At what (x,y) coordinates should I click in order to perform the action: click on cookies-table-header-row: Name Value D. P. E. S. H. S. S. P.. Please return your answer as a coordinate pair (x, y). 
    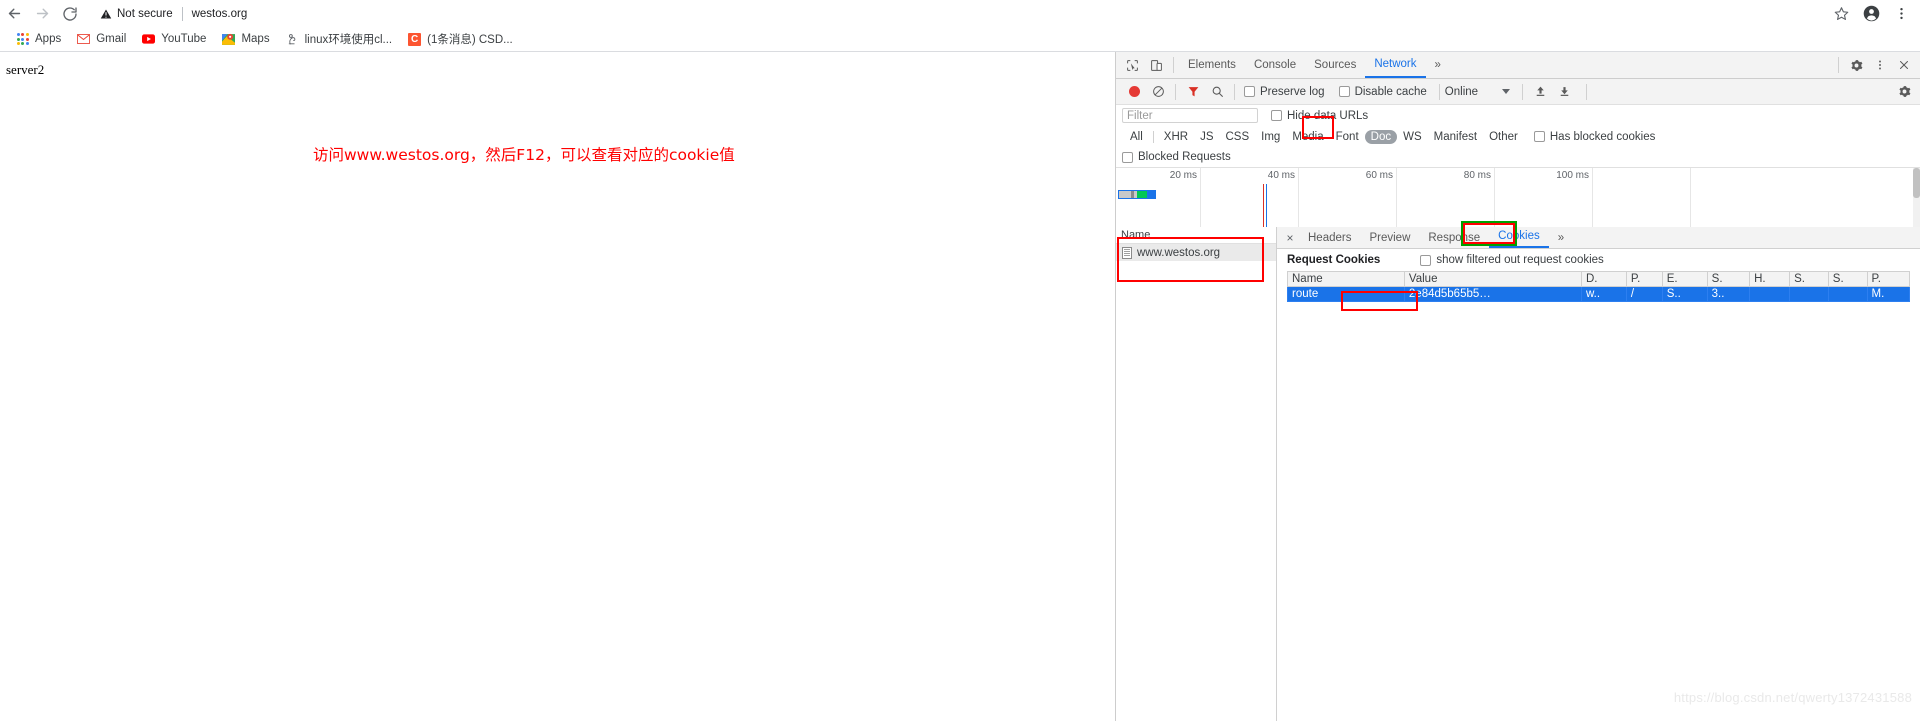
    Looking at the image, I should click on (1598, 279).